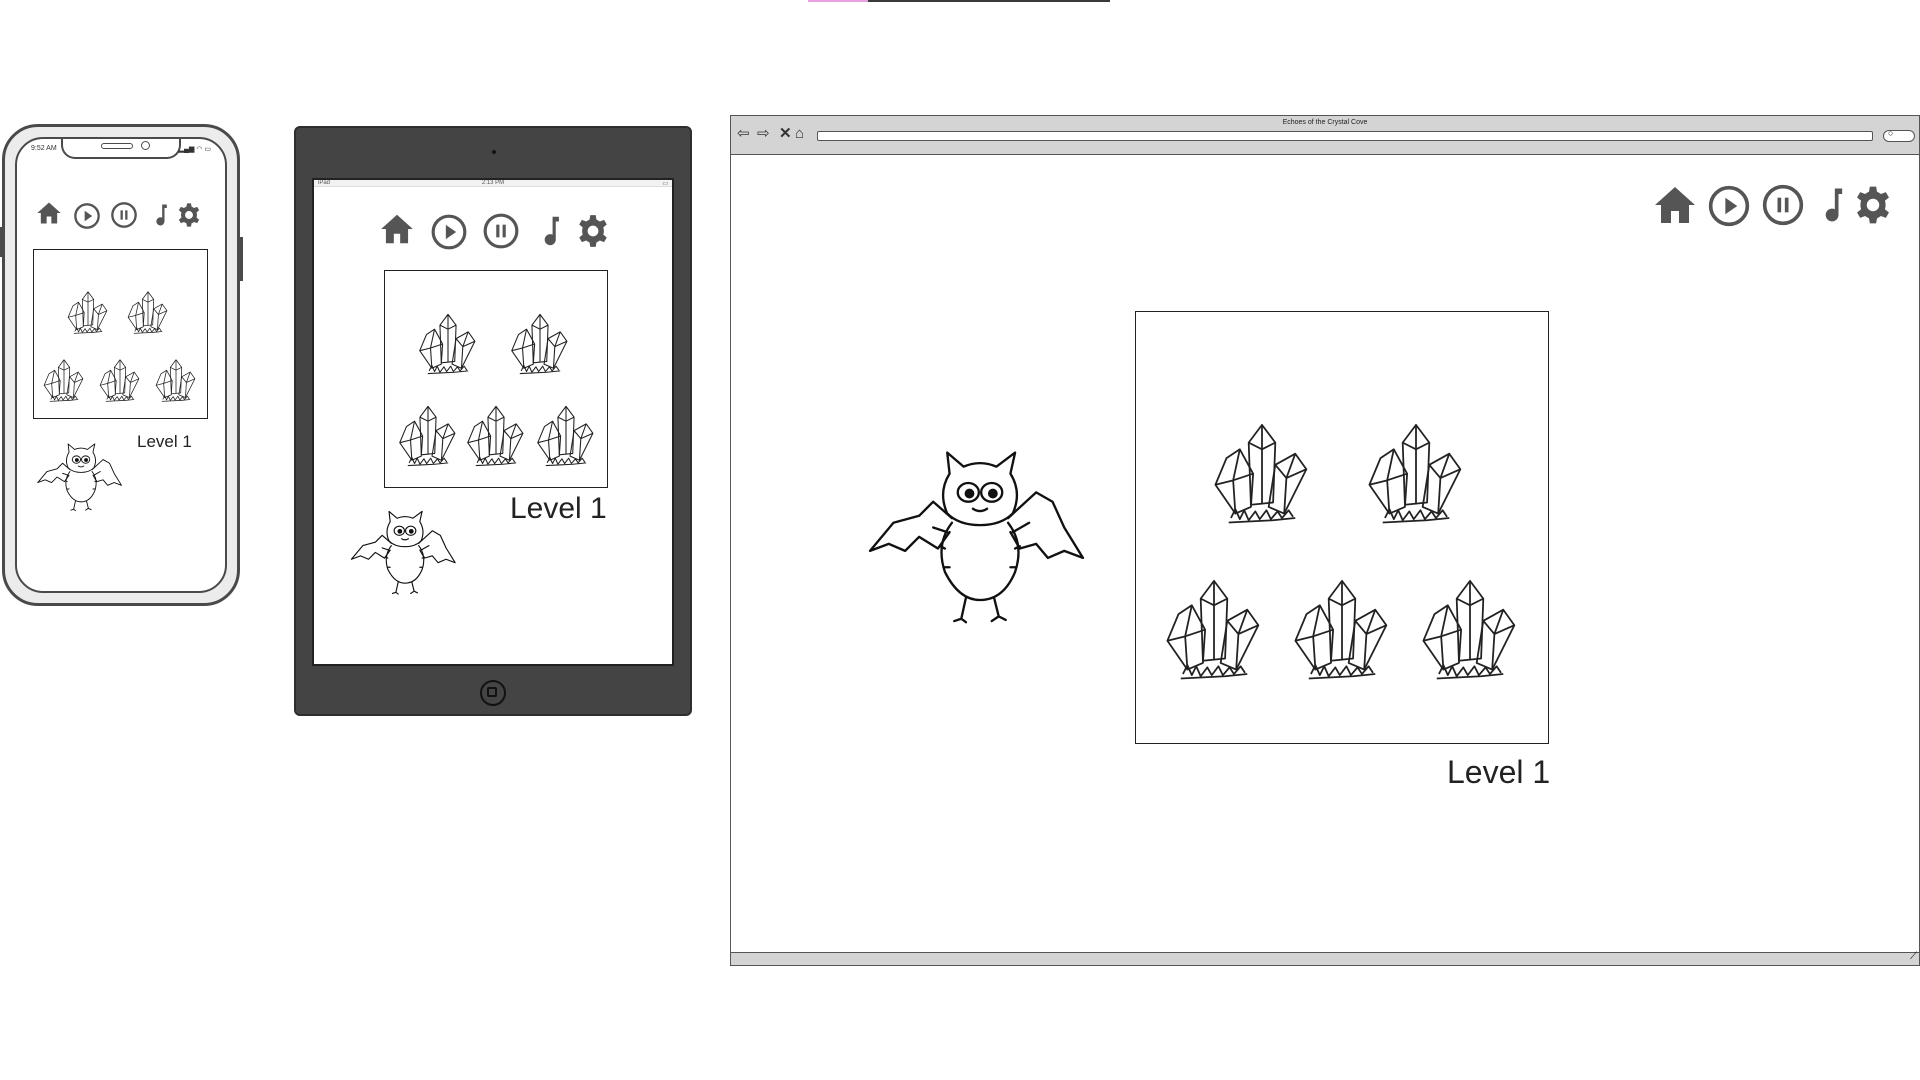  What do you see at coordinates (241, 259) in the screenshot?
I see `phone-power-button` at bounding box center [241, 259].